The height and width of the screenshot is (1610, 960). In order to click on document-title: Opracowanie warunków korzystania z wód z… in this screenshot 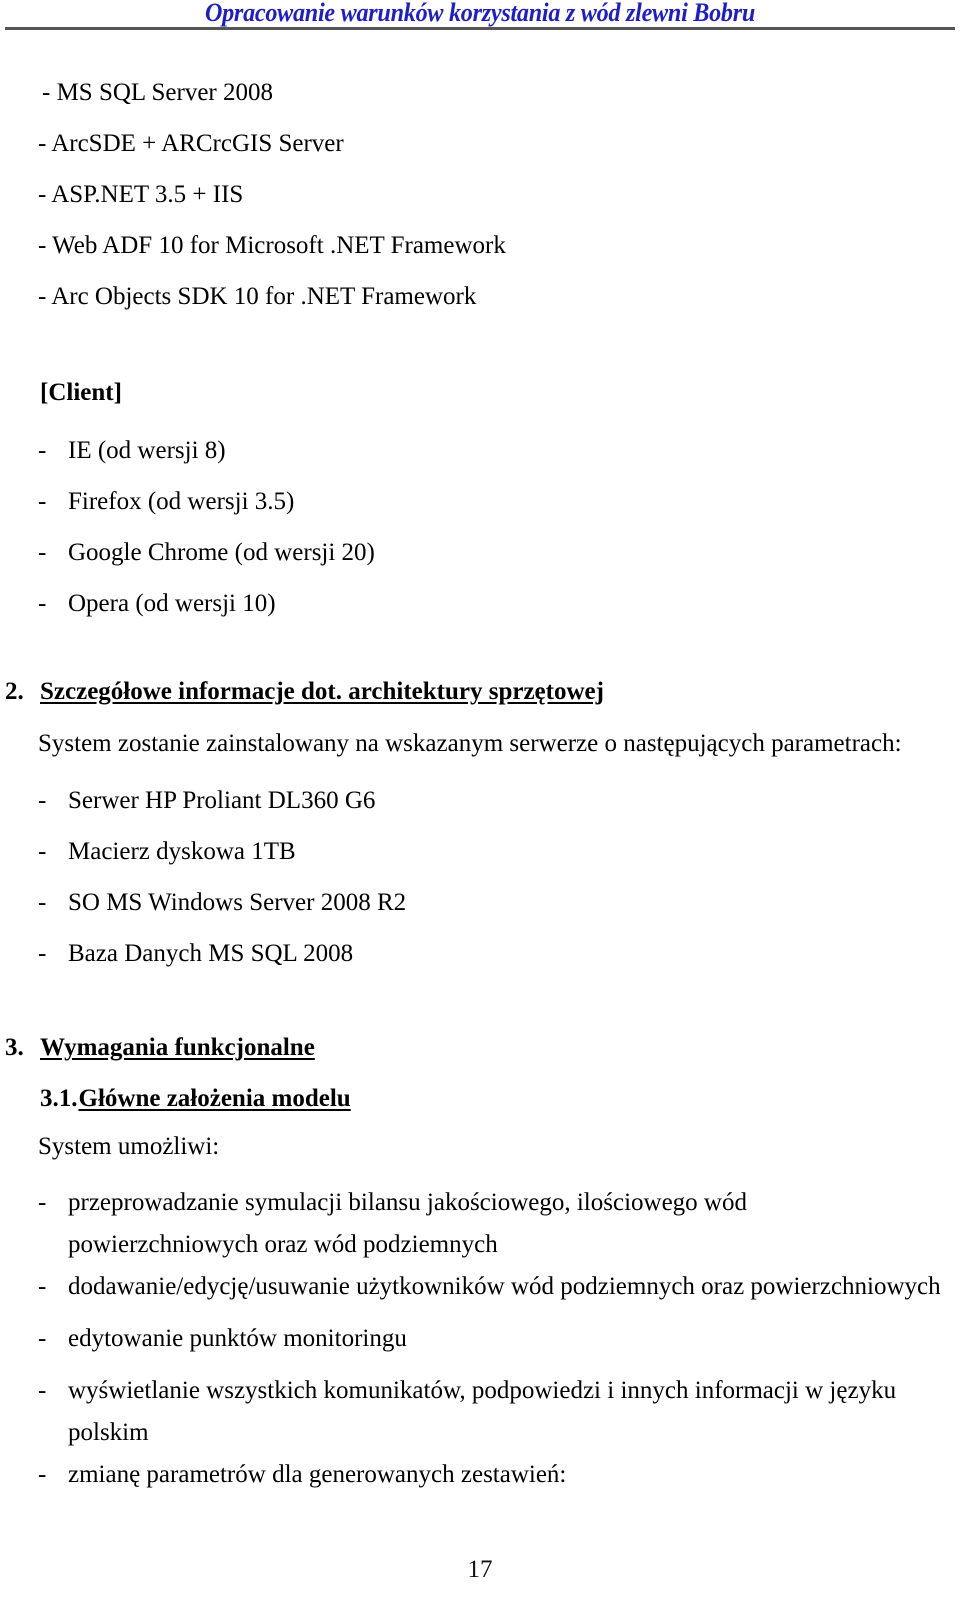, I will do `click(480, 13)`.